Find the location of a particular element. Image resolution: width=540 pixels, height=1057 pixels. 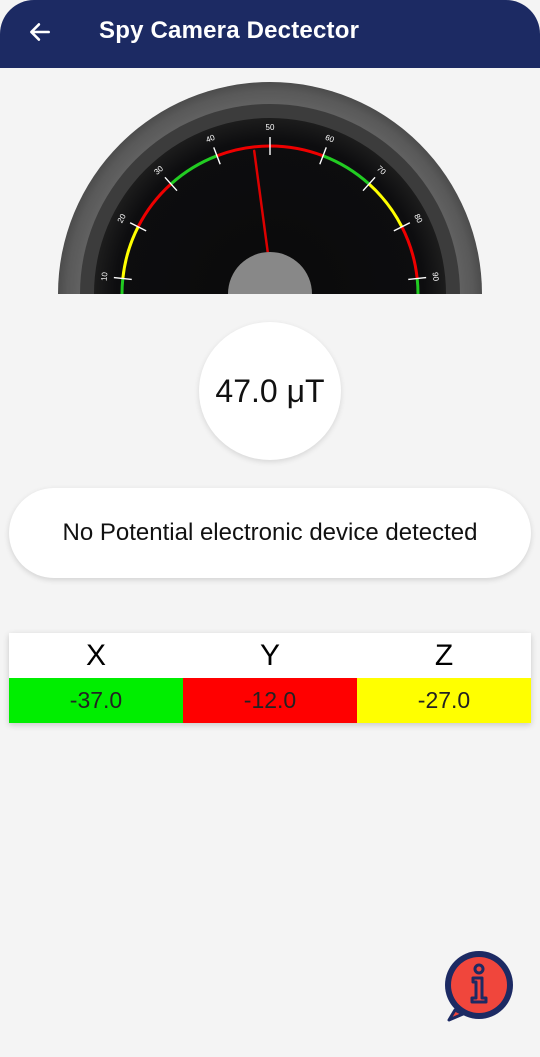

axis-value-y: -12.0 is located at coordinates (270, 700).